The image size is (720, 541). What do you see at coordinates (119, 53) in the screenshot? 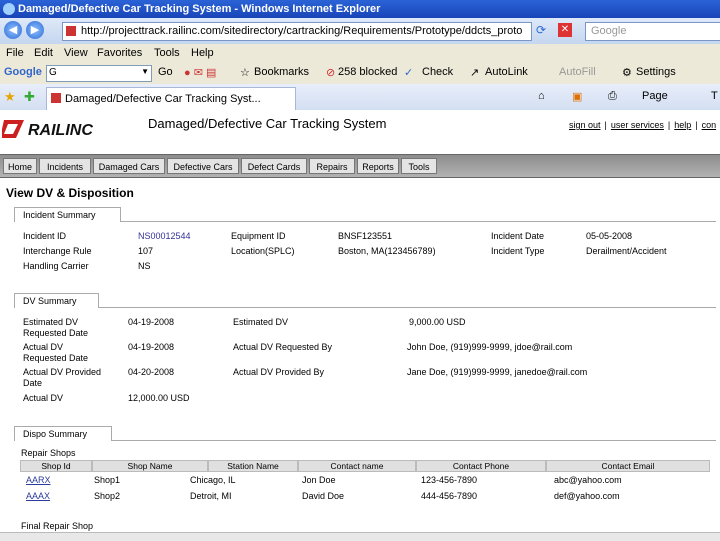
I see `menu-favorites: Favorites` at bounding box center [119, 53].